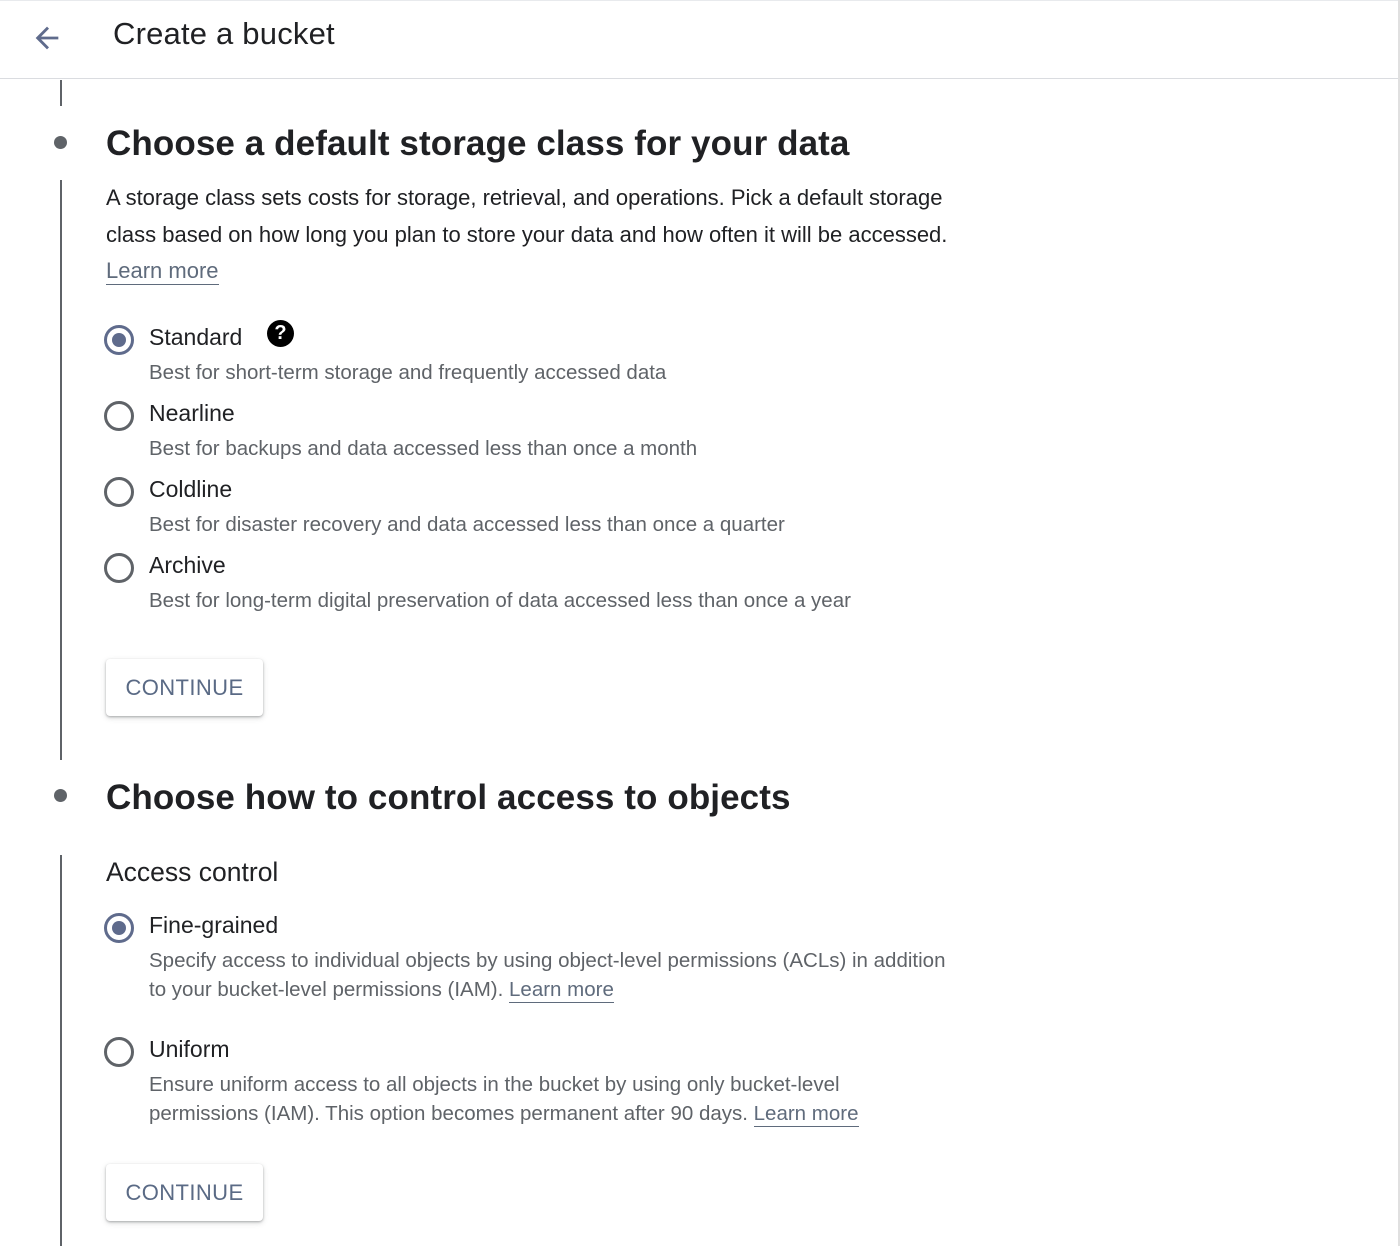 The height and width of the screenshot is (1246, 1400). Describe the element at coordinates (189, 1049) in the screenshot. I see `radio-label-uniform: Uniform` at that location.